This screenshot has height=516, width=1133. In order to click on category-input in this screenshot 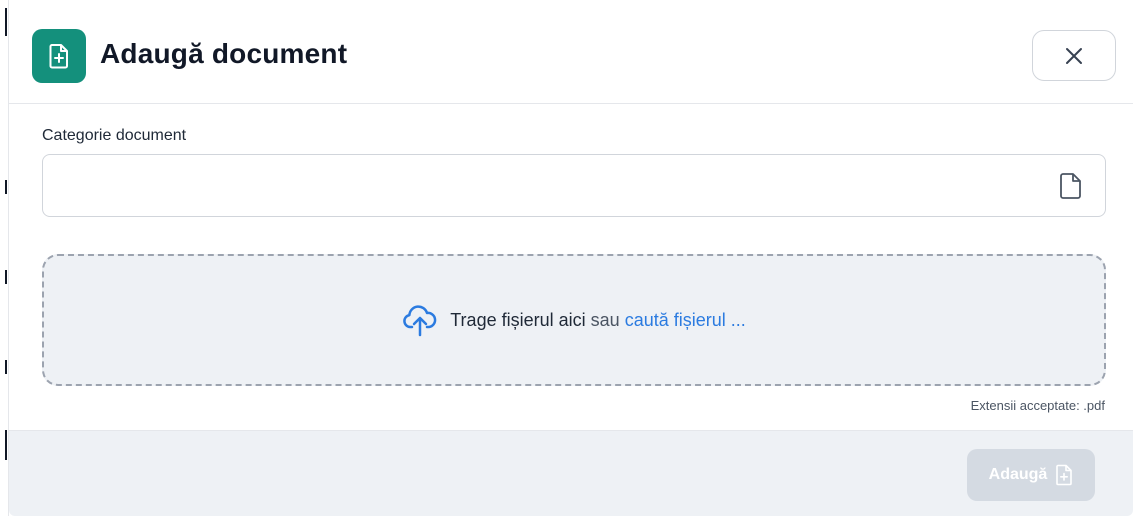, I will do `click(552, 185)`.